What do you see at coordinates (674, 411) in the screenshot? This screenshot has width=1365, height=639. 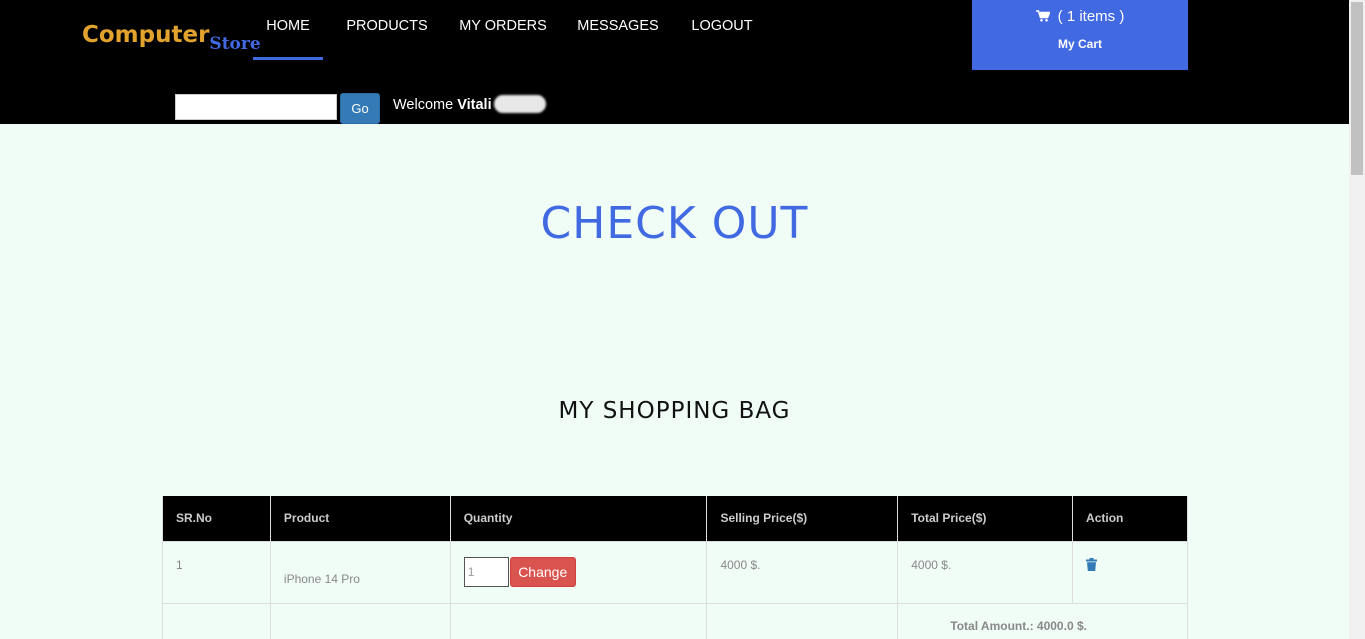 I see `section-title: MY SHOPPING BAG` at bounding box center [674, 411].